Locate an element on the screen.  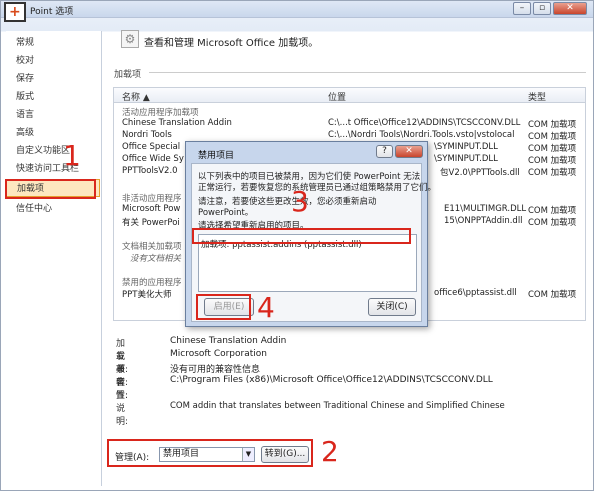
sidebar-item-quick-access: 快速访问工具栏 is located at coordinates (53, 169).